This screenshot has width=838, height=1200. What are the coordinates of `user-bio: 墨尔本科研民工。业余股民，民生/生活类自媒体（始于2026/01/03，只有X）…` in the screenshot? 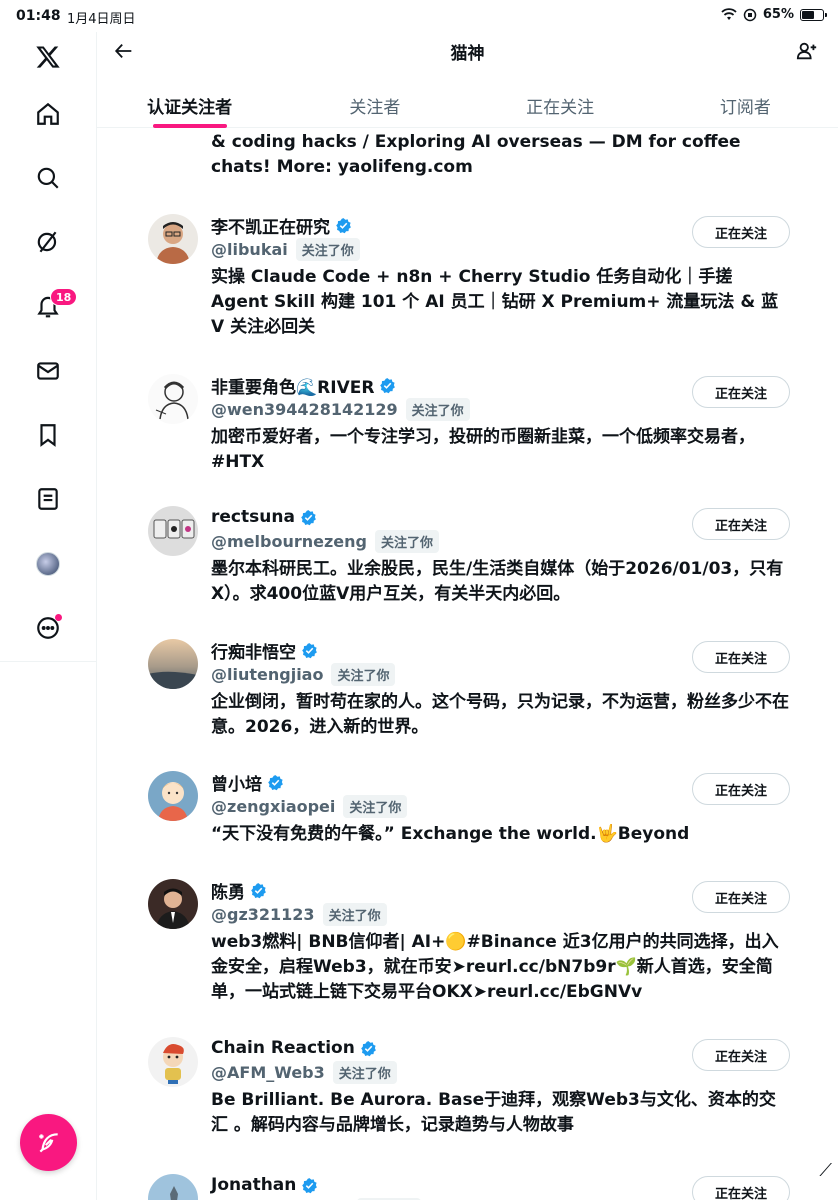 It's located at (497, 581).